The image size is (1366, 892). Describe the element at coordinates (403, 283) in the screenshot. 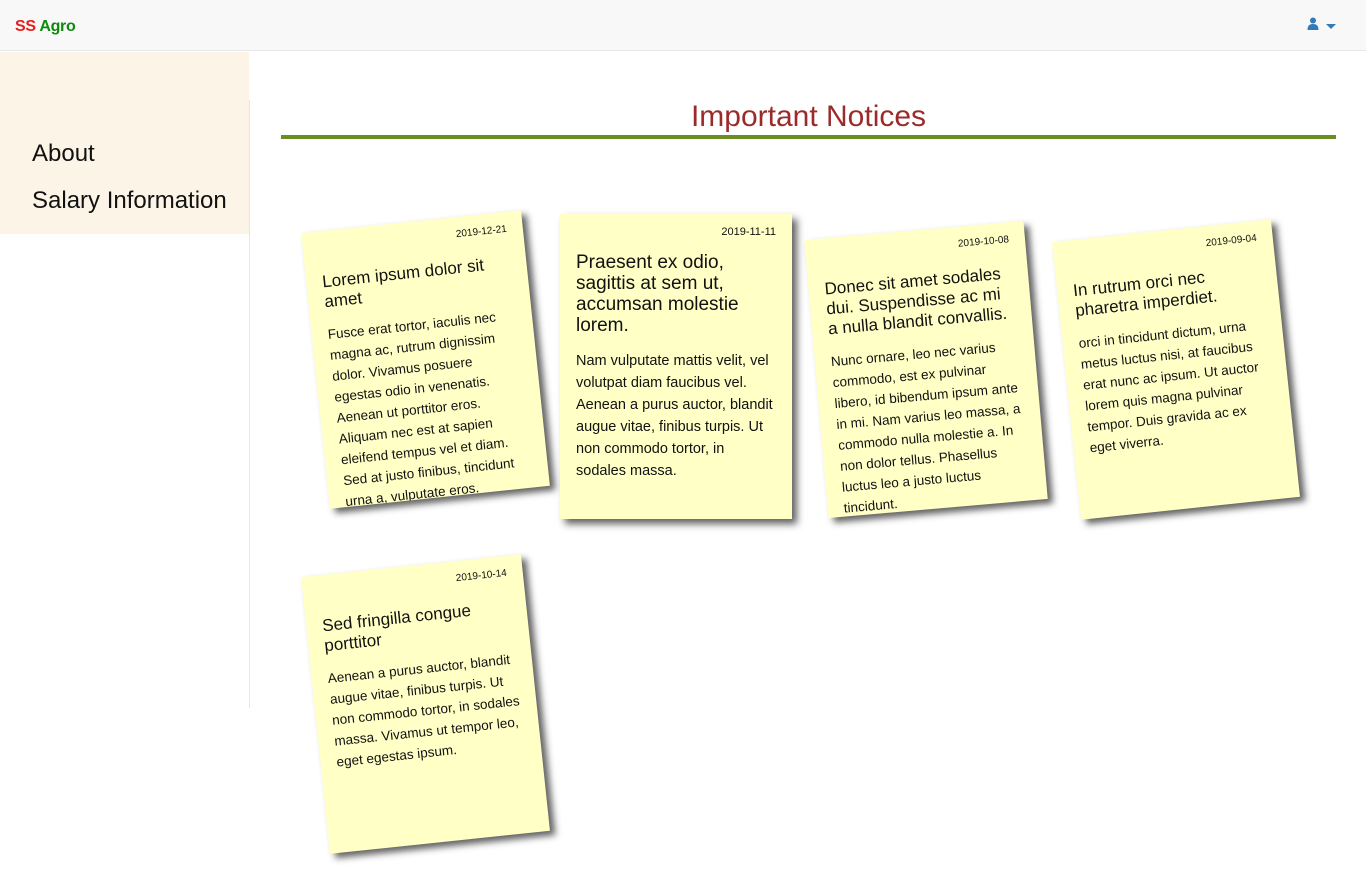

I see `notice-title: Lorem ipsum dolor sit amet` at that location.